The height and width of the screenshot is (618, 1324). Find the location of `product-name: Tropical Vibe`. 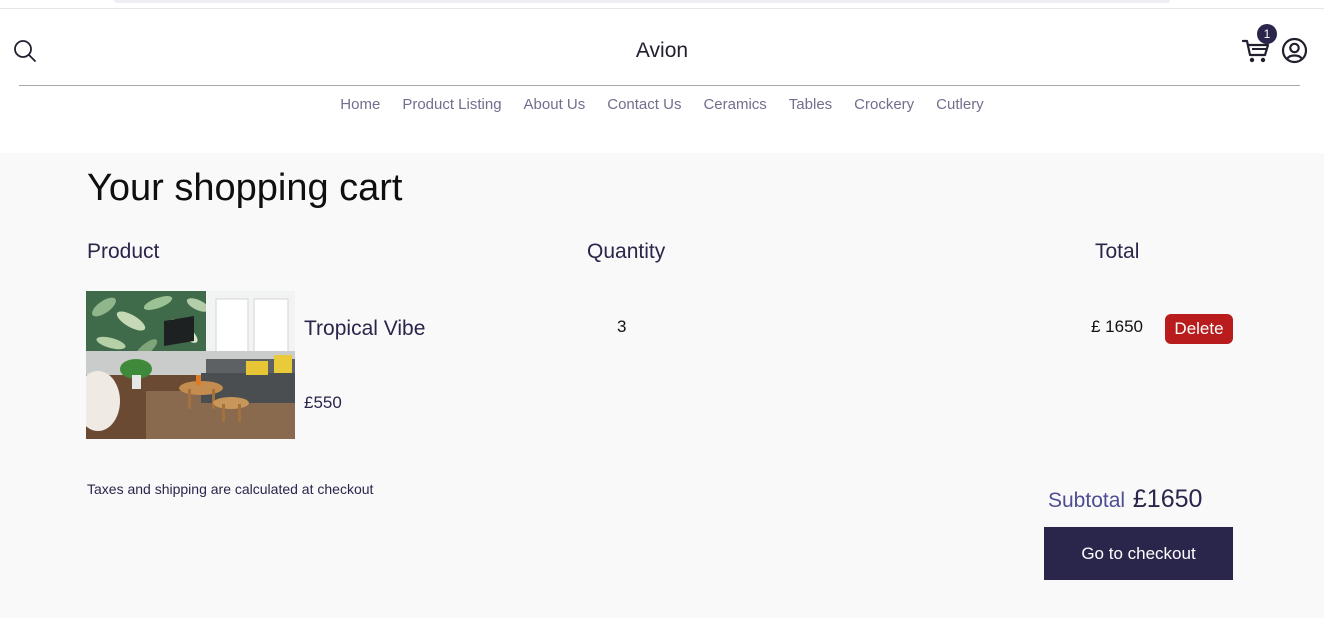

product-name: Tropical Vibe is located at coordinates (364, 329).